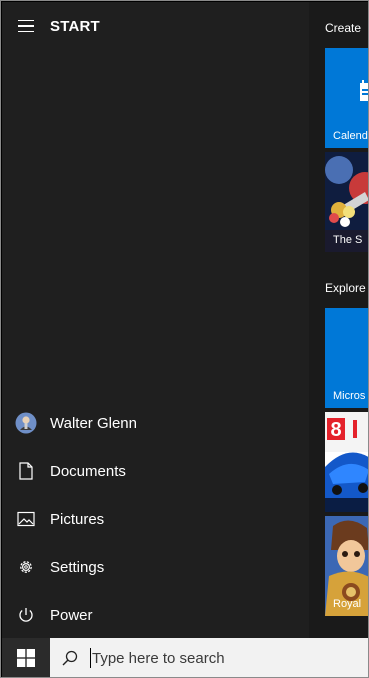 The height and width of the screenshot is (678, 369). Describe the element at coordinates (77, 567) in the screenshot. I see `settings-label: Settings` at that location.